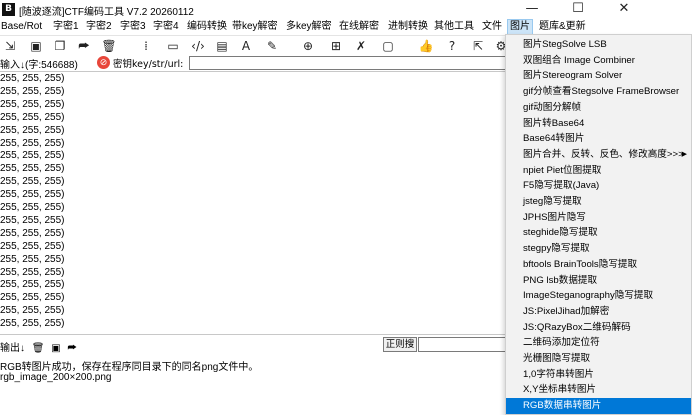 Image resolution: width=692 pixels, height=415 pixels. Describe the element at coordinates (554, 139) in the screenshot. I see `menu-item-label: Base64转图片` at that location.